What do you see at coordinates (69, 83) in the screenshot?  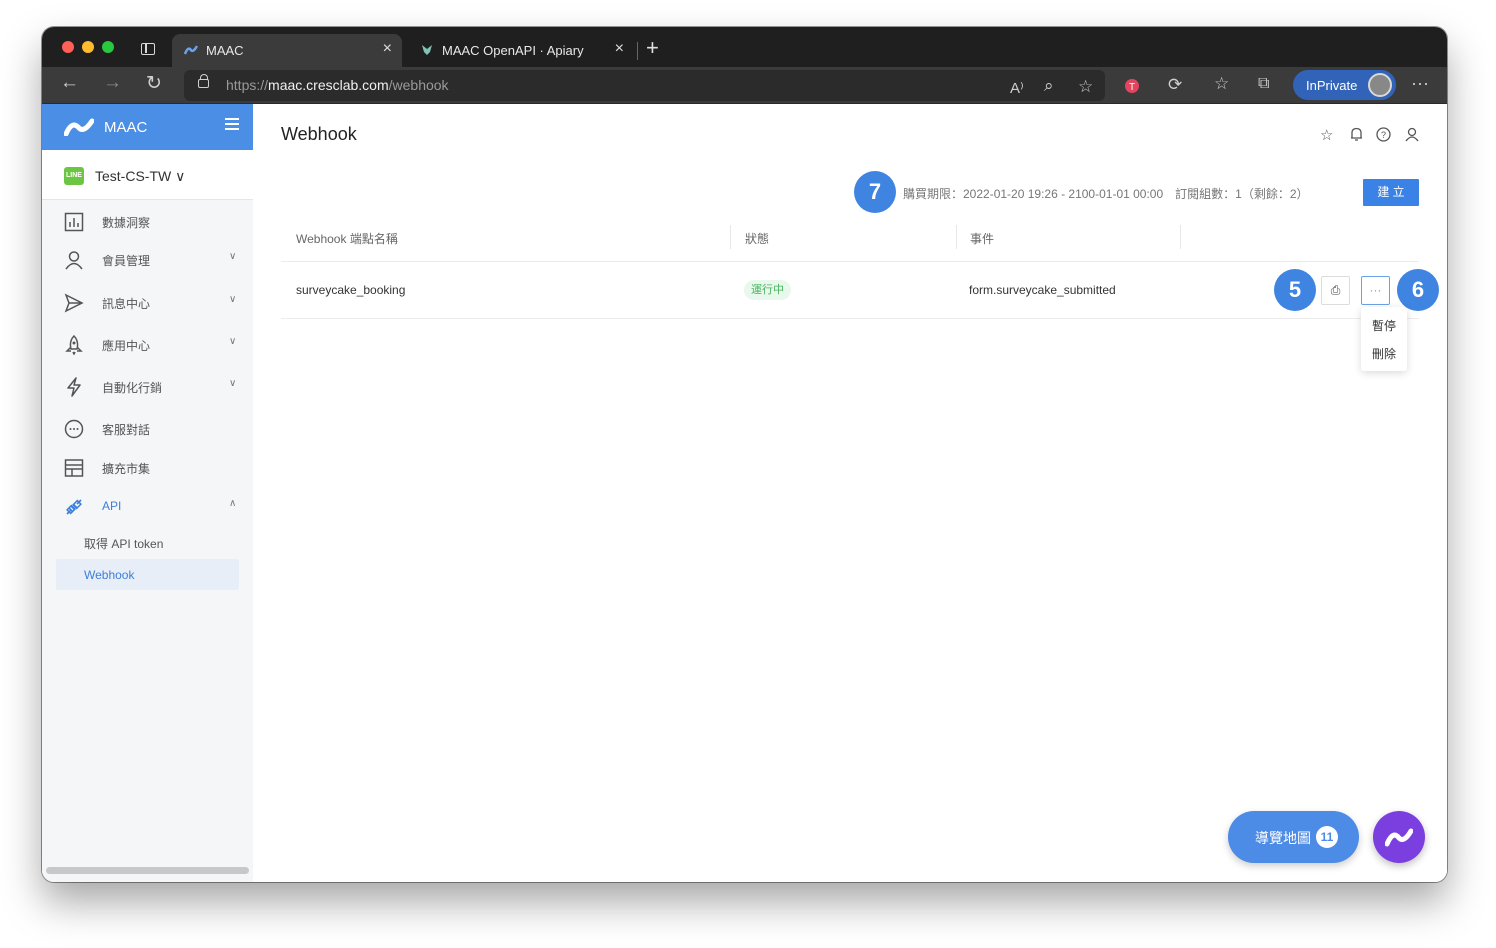 I see `back-button: ←` at bounding box center [69, 83].